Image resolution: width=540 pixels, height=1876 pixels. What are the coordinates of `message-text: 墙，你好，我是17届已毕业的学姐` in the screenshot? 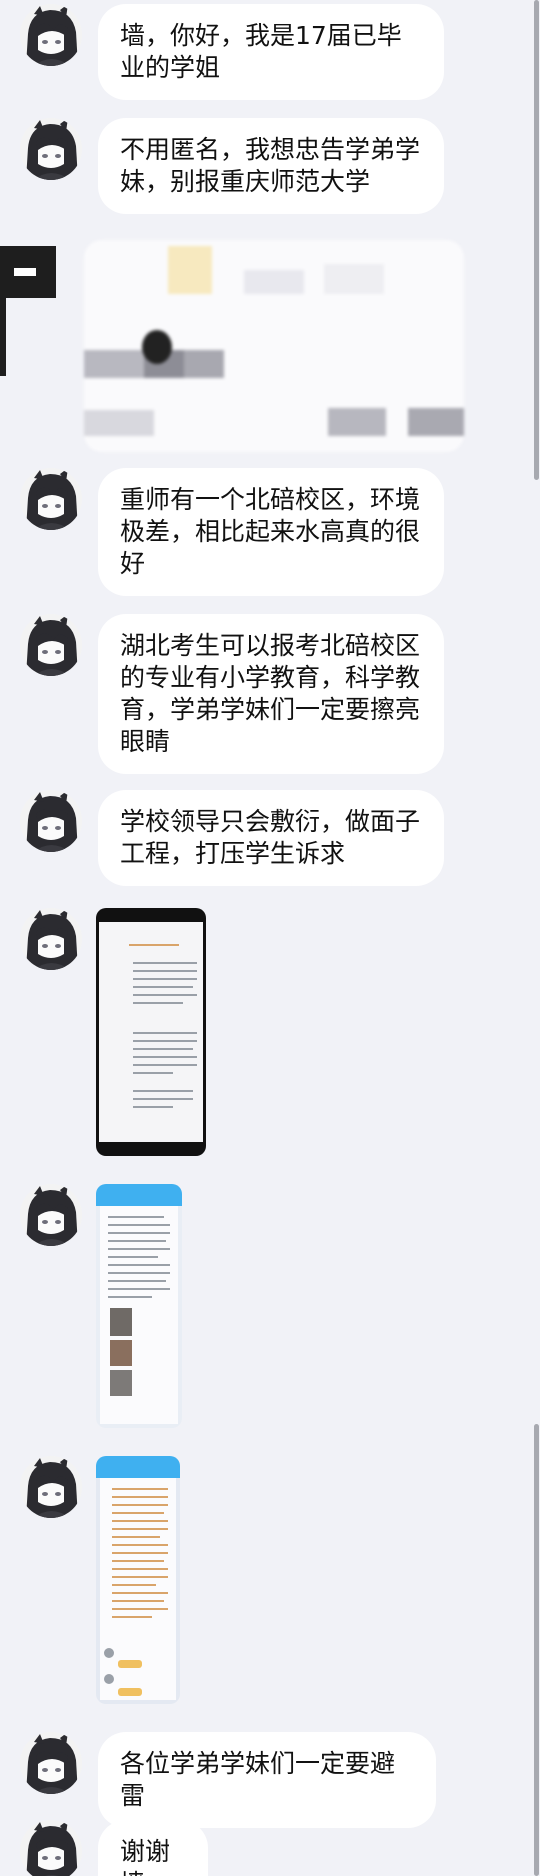 It's located at (261, 51).